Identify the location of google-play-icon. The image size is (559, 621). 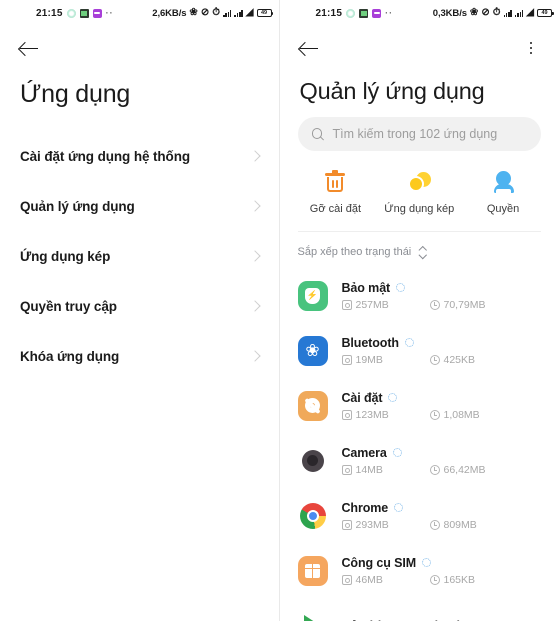
(313, 616).